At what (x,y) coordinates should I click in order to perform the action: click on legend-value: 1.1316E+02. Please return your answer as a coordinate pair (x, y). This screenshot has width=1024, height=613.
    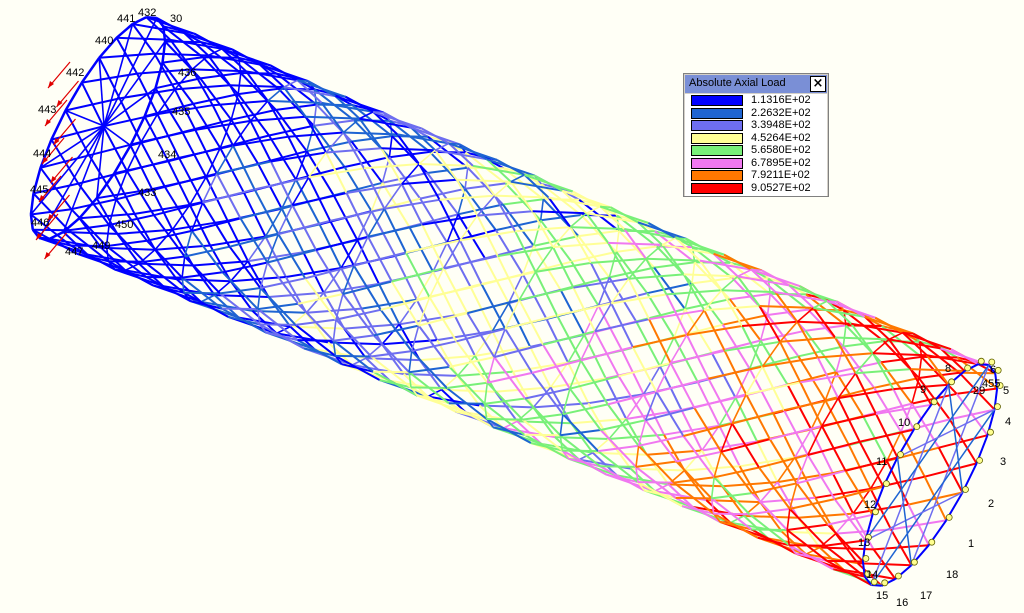
    Looking at the image, I should click on (781, 100).